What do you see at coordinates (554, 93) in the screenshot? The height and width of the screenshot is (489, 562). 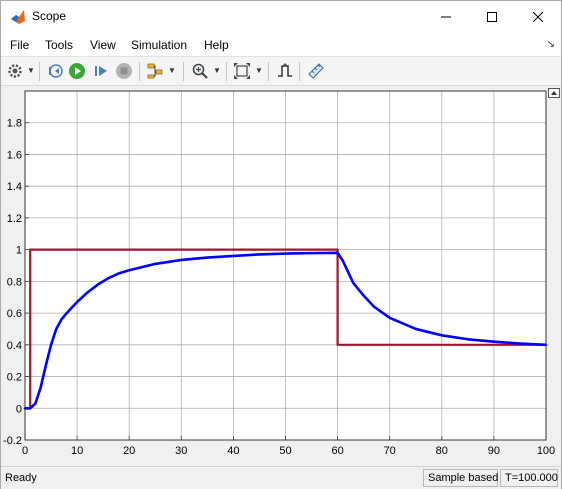 I see `undock-legend-icon` at bounding box center [554, 93].